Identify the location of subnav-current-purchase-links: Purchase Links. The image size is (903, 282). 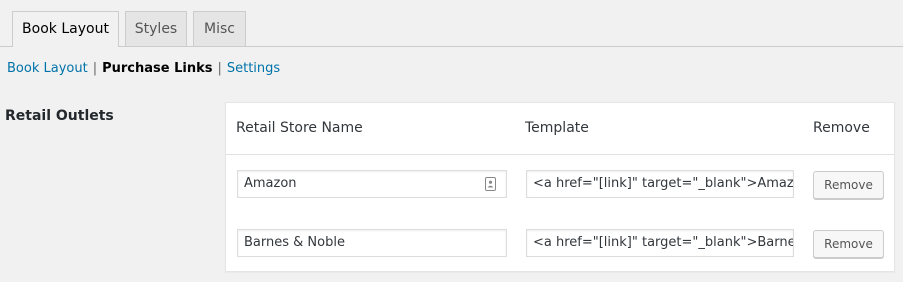
(157, 68).